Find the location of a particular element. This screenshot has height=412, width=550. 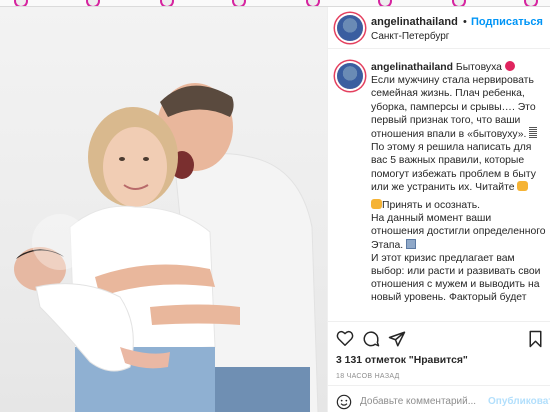

avatar is located at coordinates (350, 28).